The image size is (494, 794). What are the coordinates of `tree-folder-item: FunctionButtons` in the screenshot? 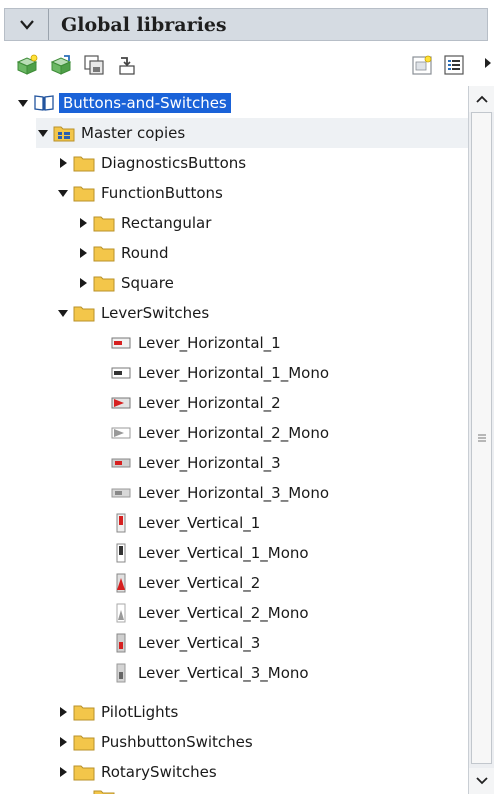 It's located at (262, 193).